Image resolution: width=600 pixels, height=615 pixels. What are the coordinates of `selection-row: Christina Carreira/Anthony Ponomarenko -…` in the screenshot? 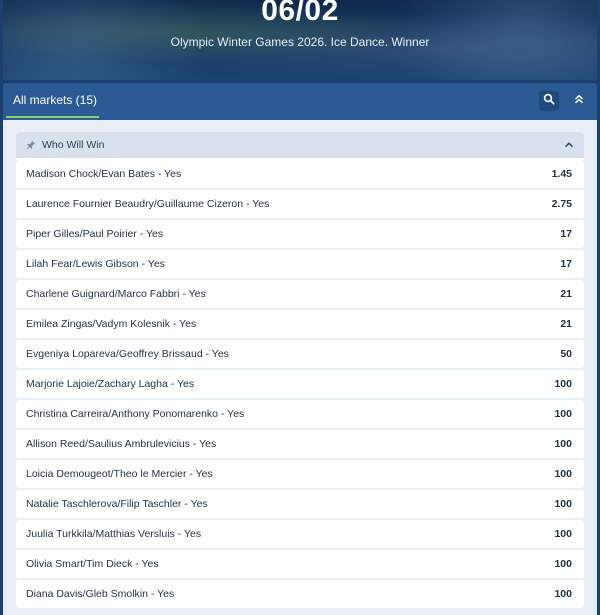 It's located at (300, 414).